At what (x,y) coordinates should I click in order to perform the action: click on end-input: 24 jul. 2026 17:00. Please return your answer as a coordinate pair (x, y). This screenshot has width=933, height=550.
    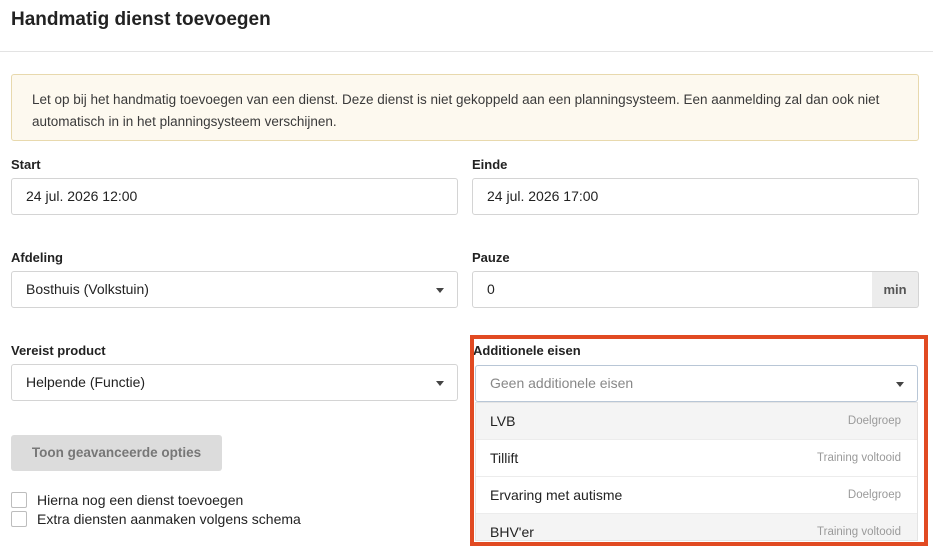
    Looking at the image, I should click on (695, 196).